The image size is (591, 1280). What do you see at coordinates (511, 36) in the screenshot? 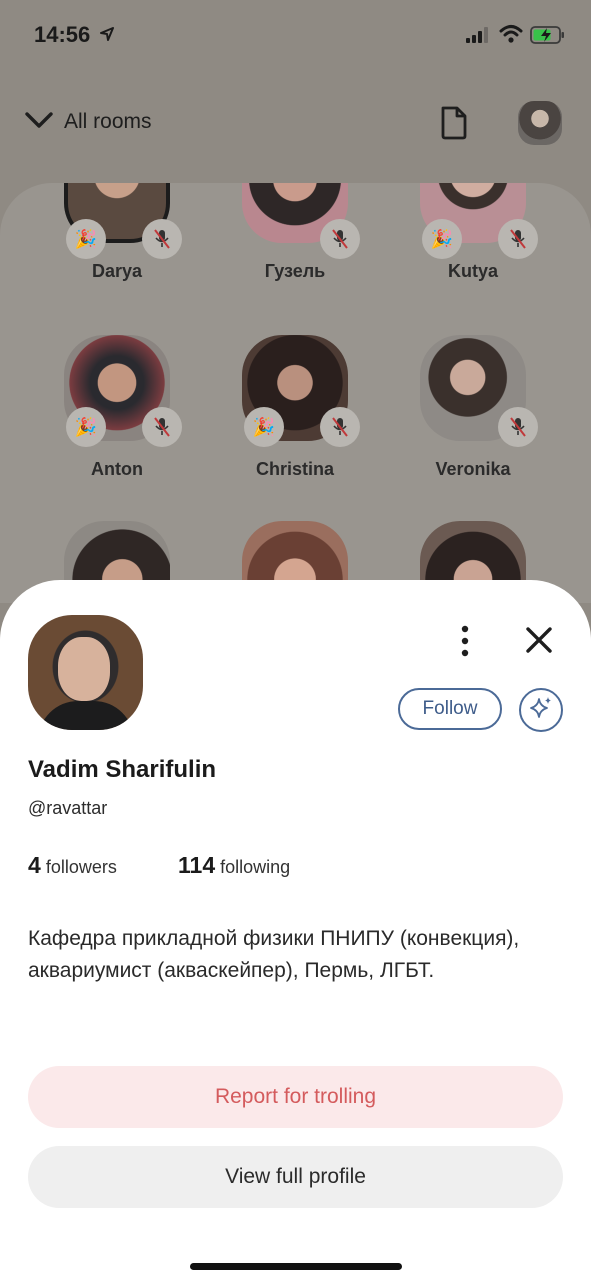
I see `wifi-icon` at bounding box center [511, 36].